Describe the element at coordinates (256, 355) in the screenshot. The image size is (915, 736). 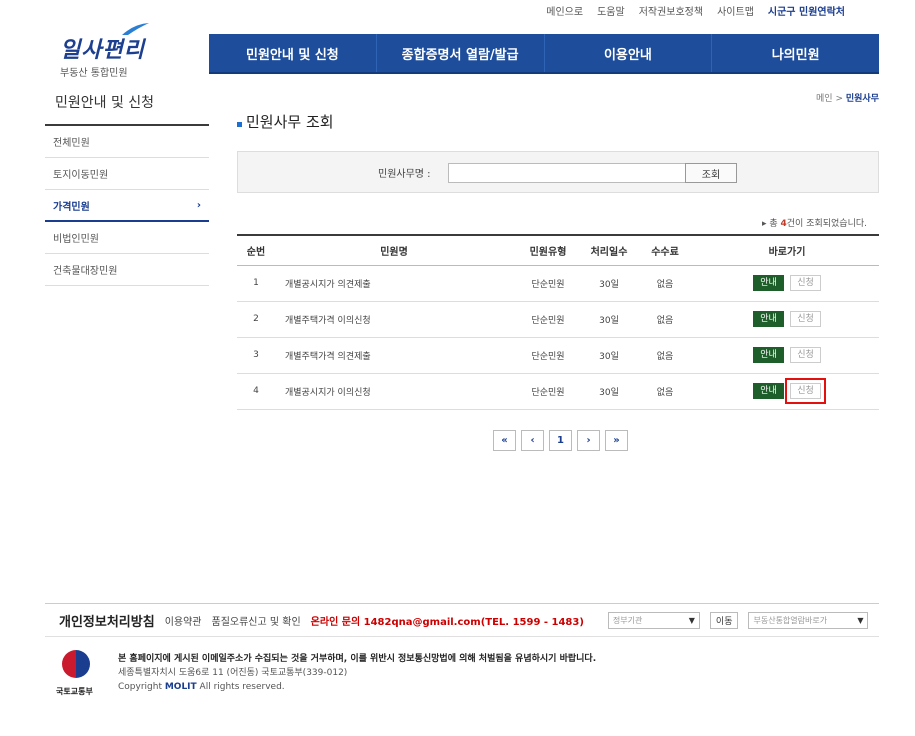
I see `cell-no: 3` at that location.